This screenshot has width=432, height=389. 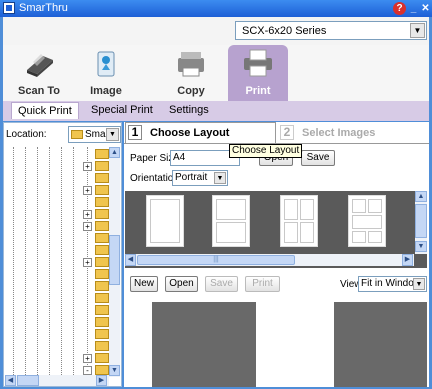 What do you see at coordinates (106, 91) in the screenshot?
I see `image-label: Image` at bounding box center [106, 91].